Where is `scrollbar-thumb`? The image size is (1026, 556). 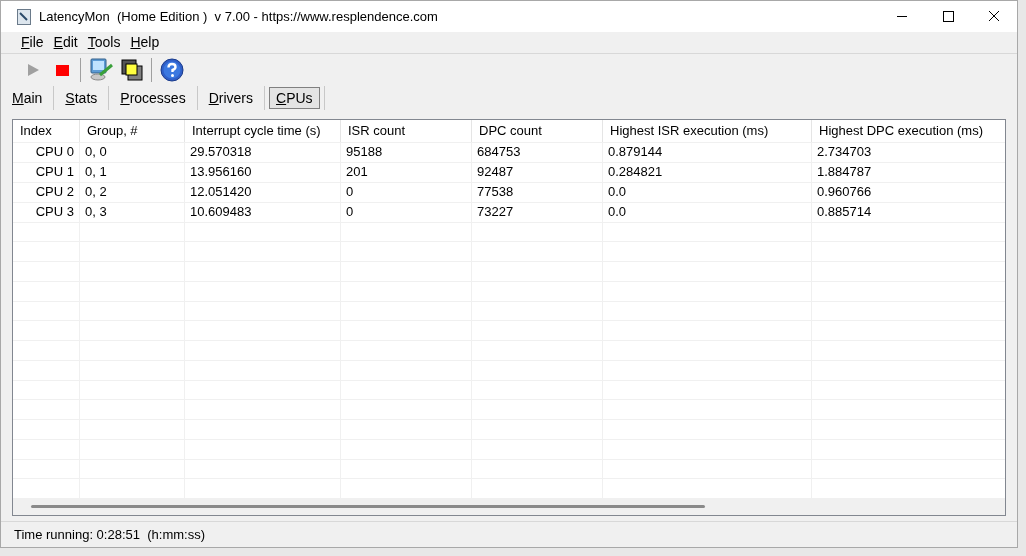
scrollbar-thumb is located at coordinates (368, 507).